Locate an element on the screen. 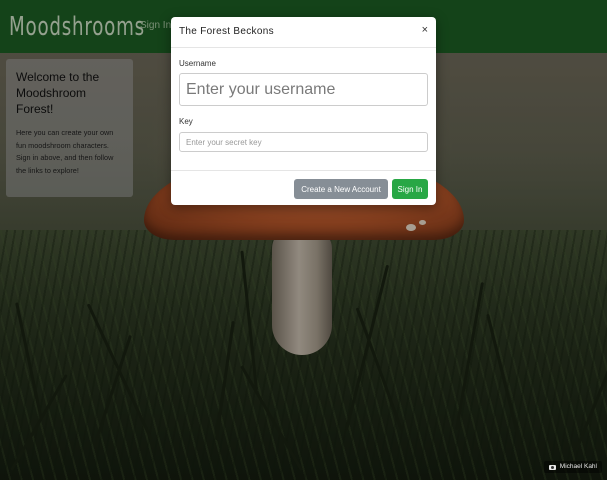  modal-title: The Forest Beckons is located at coordinates (226, 31).